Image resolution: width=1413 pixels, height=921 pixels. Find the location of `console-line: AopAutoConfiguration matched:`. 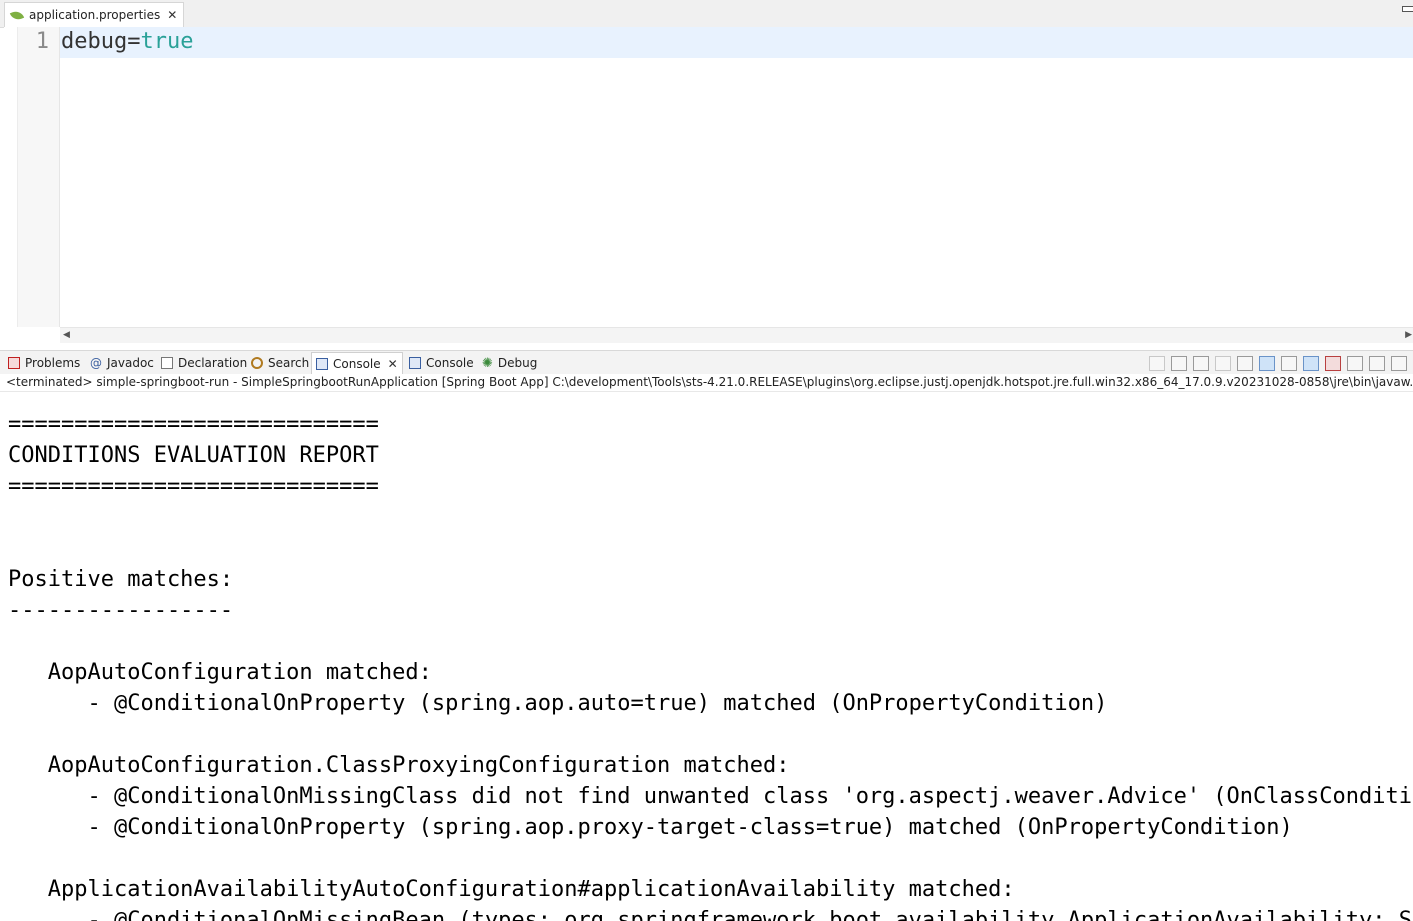

console-line: AopAutoConfiguration matched: is located at coordinates (220, 672).